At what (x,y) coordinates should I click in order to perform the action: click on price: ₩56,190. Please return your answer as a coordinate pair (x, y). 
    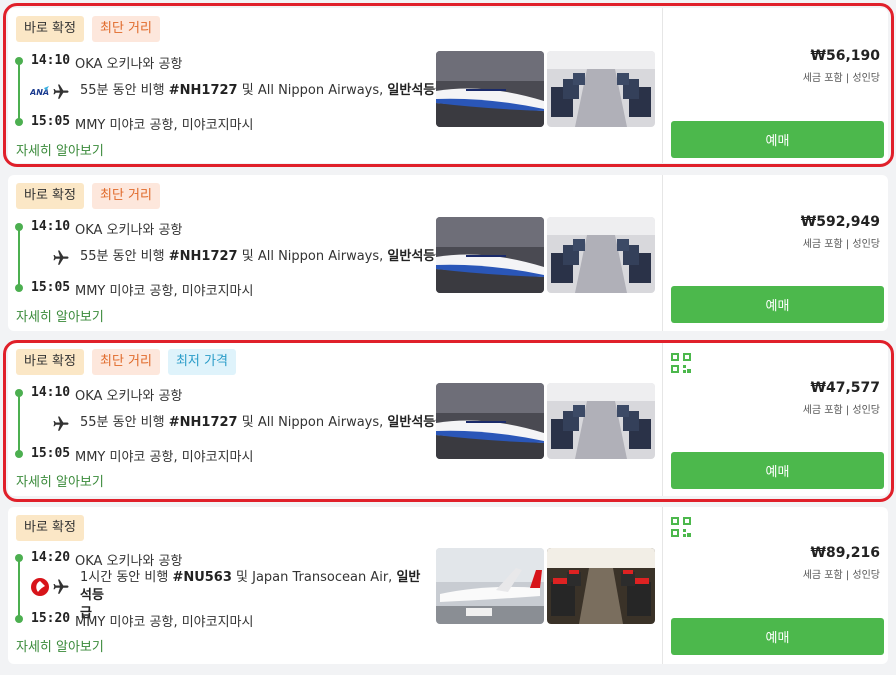
    Looking at the image, I should click on (845, 56).